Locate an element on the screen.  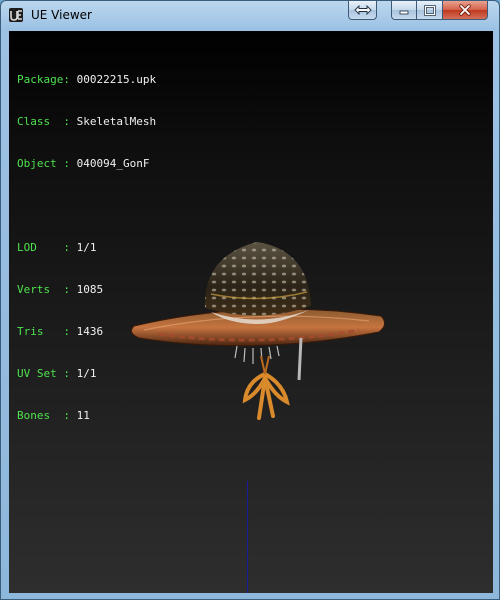
object-value: 040094_GonF is located at coordinates (113, 163).